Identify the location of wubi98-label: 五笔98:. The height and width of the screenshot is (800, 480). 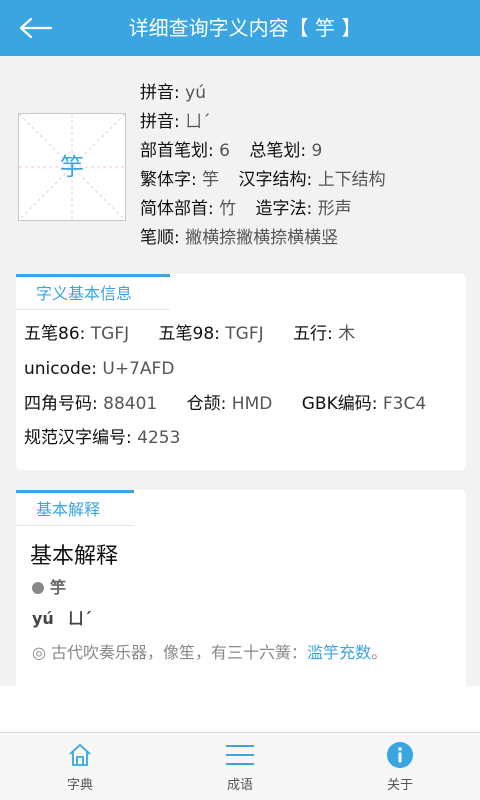
(189, 334).